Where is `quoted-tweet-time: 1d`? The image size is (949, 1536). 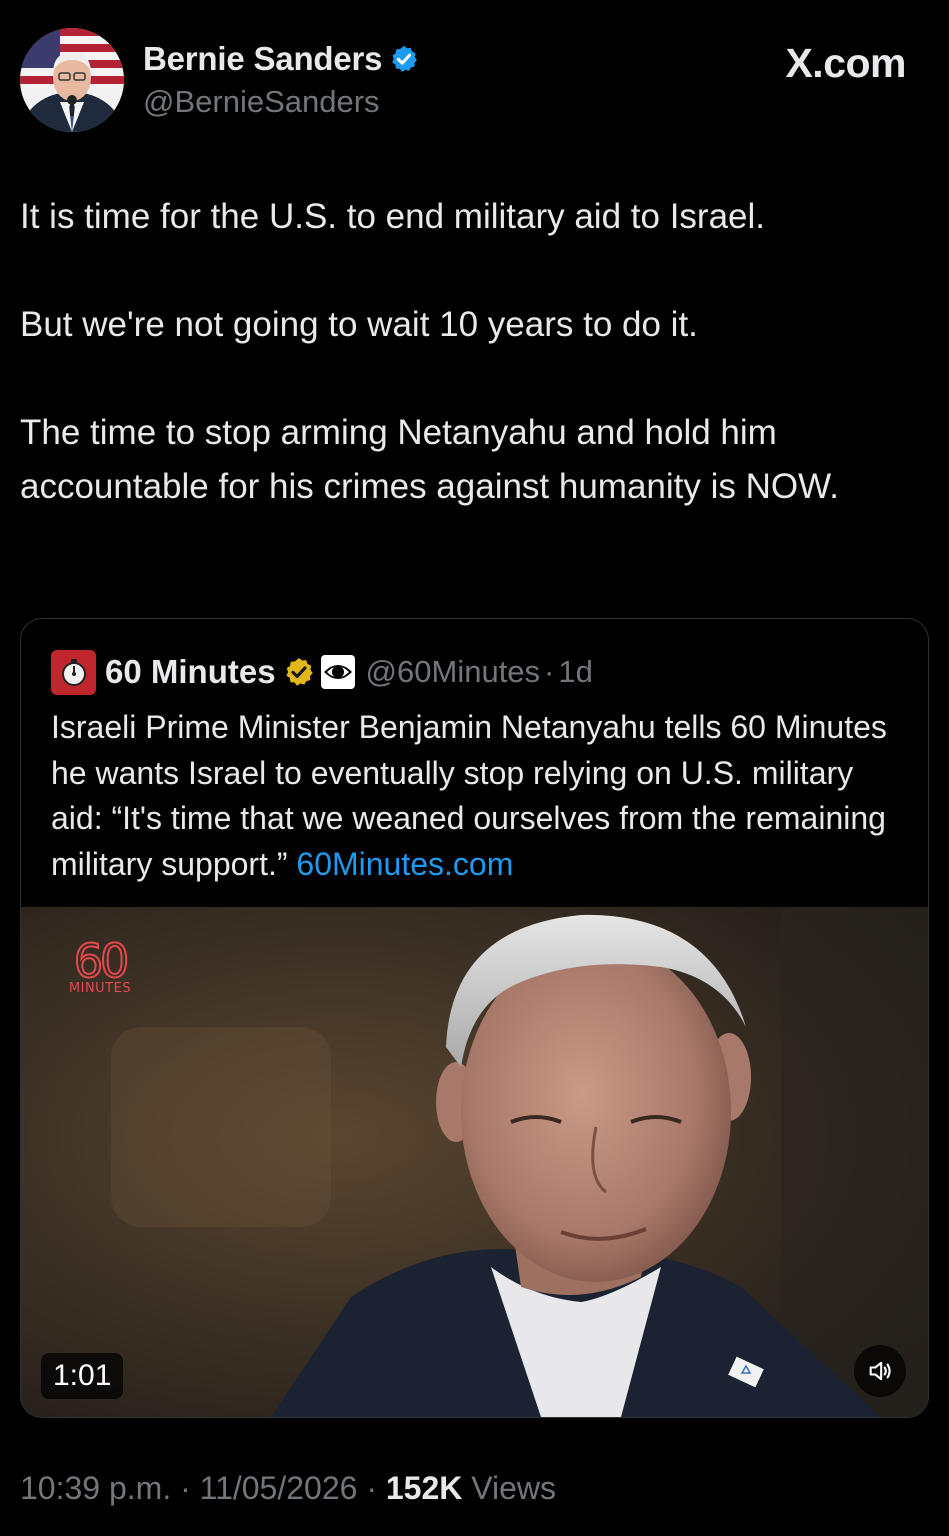
quoted-tweet-time: 1d is located at coordinates (575, 672).